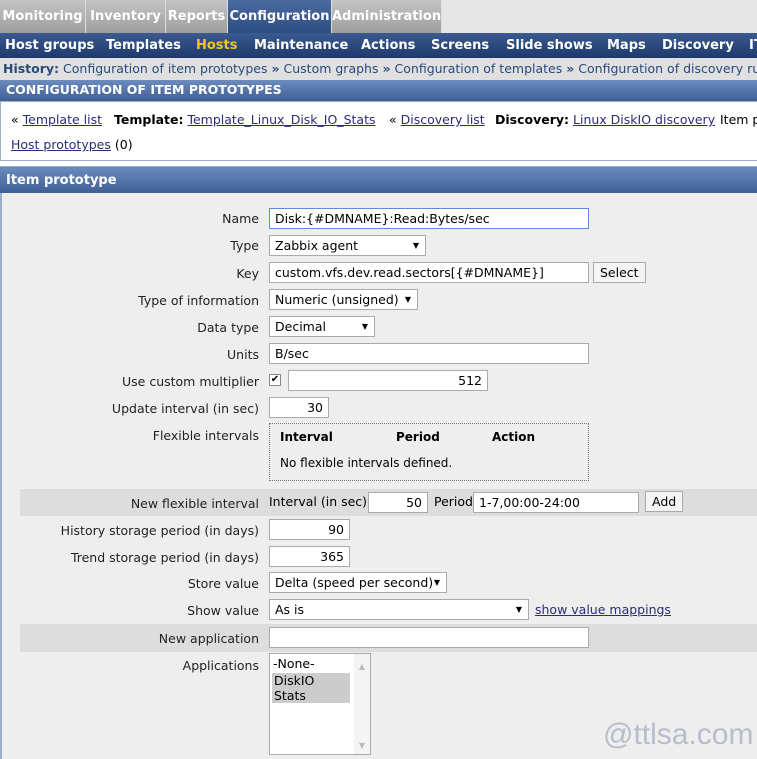 The width and height of the screenshot is (757, 759). I want to click on multiplier-checkbox: ✔, so click(275, 380).